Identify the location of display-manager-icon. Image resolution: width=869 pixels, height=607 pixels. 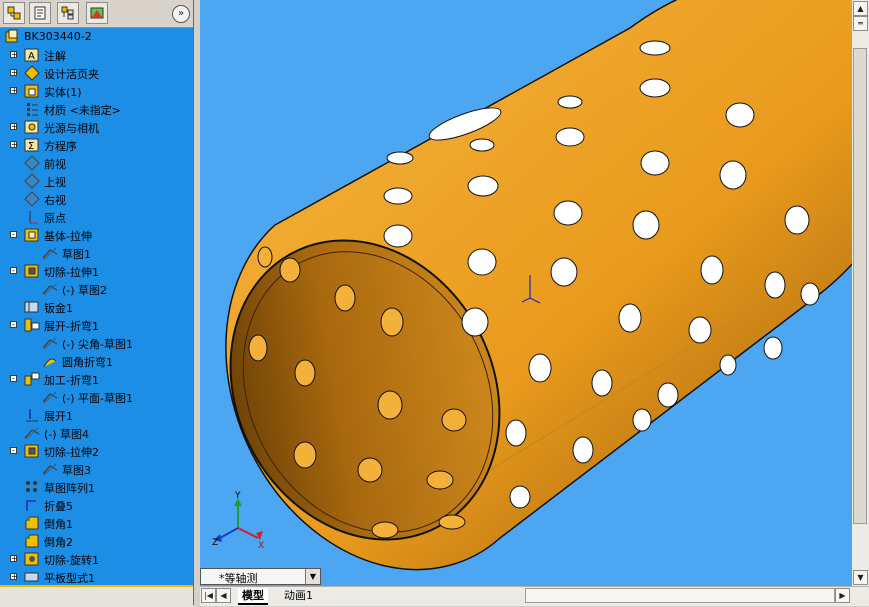
(97, 13).